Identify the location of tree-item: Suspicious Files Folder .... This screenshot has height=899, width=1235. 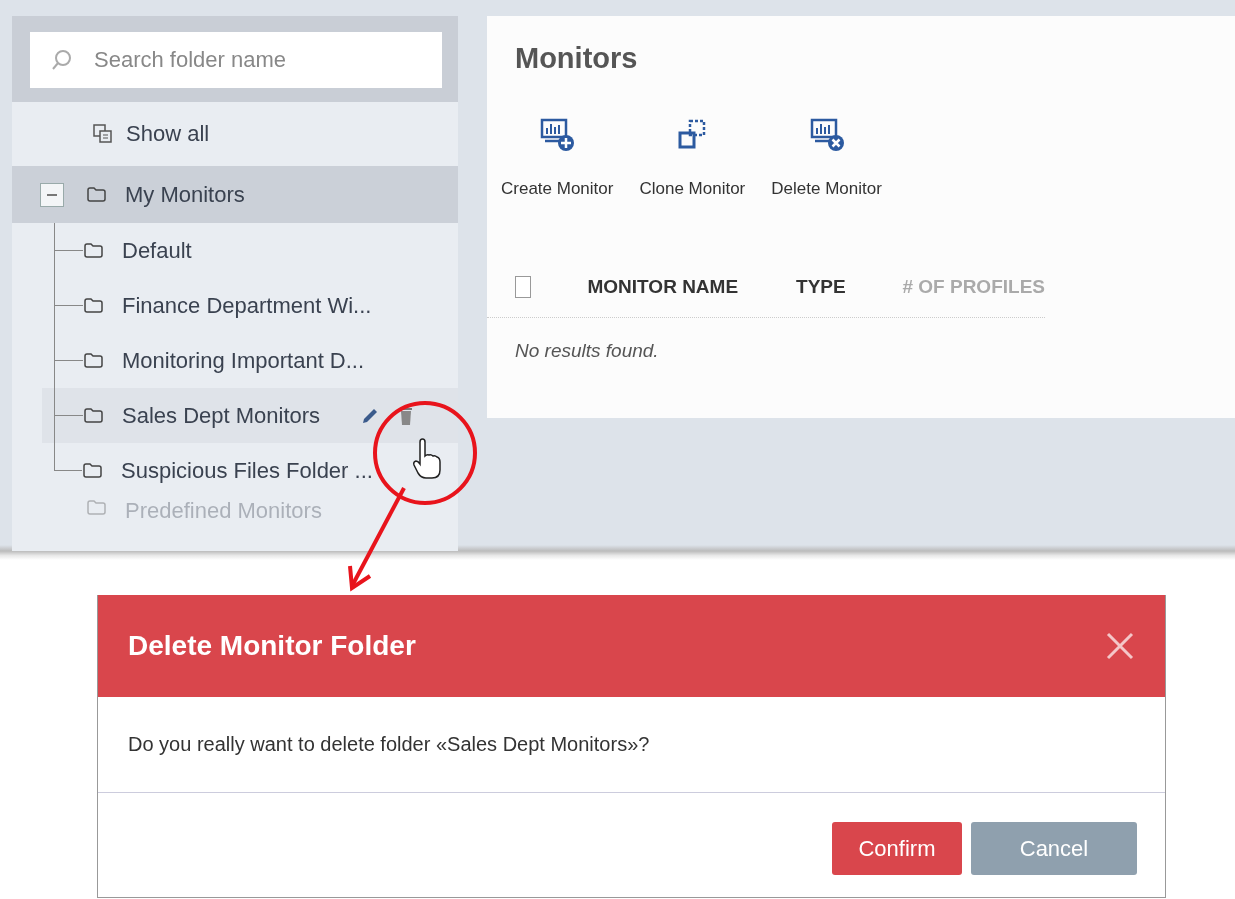
(235, 470).